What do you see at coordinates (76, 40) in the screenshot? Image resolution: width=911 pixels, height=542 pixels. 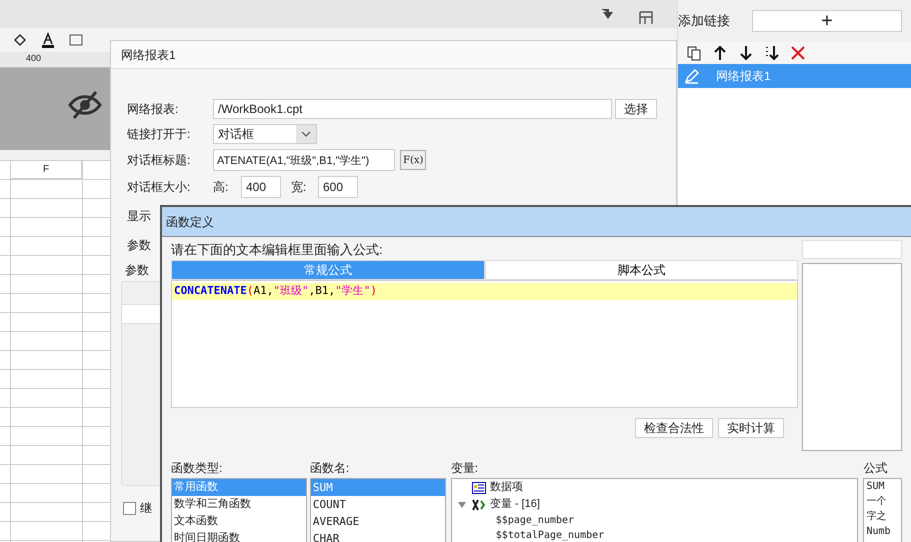 I see `border-icon` at bounding box center [76, 40].